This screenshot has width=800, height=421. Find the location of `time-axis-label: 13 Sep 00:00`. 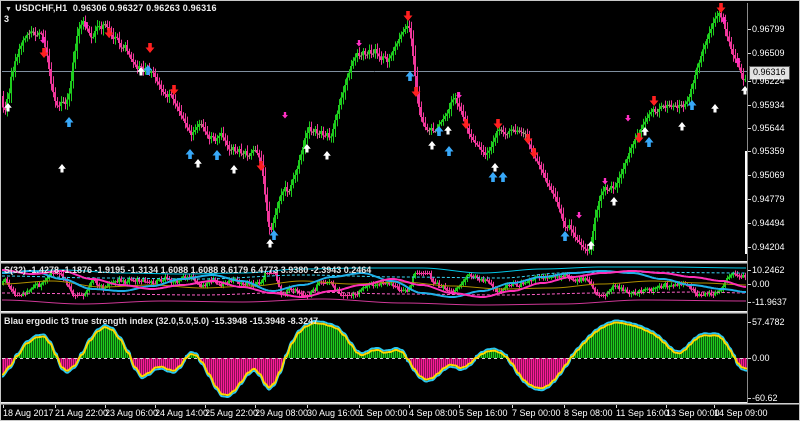

time-axis-label: 13 Sep 00:00 is located at coordinates (693, 413).